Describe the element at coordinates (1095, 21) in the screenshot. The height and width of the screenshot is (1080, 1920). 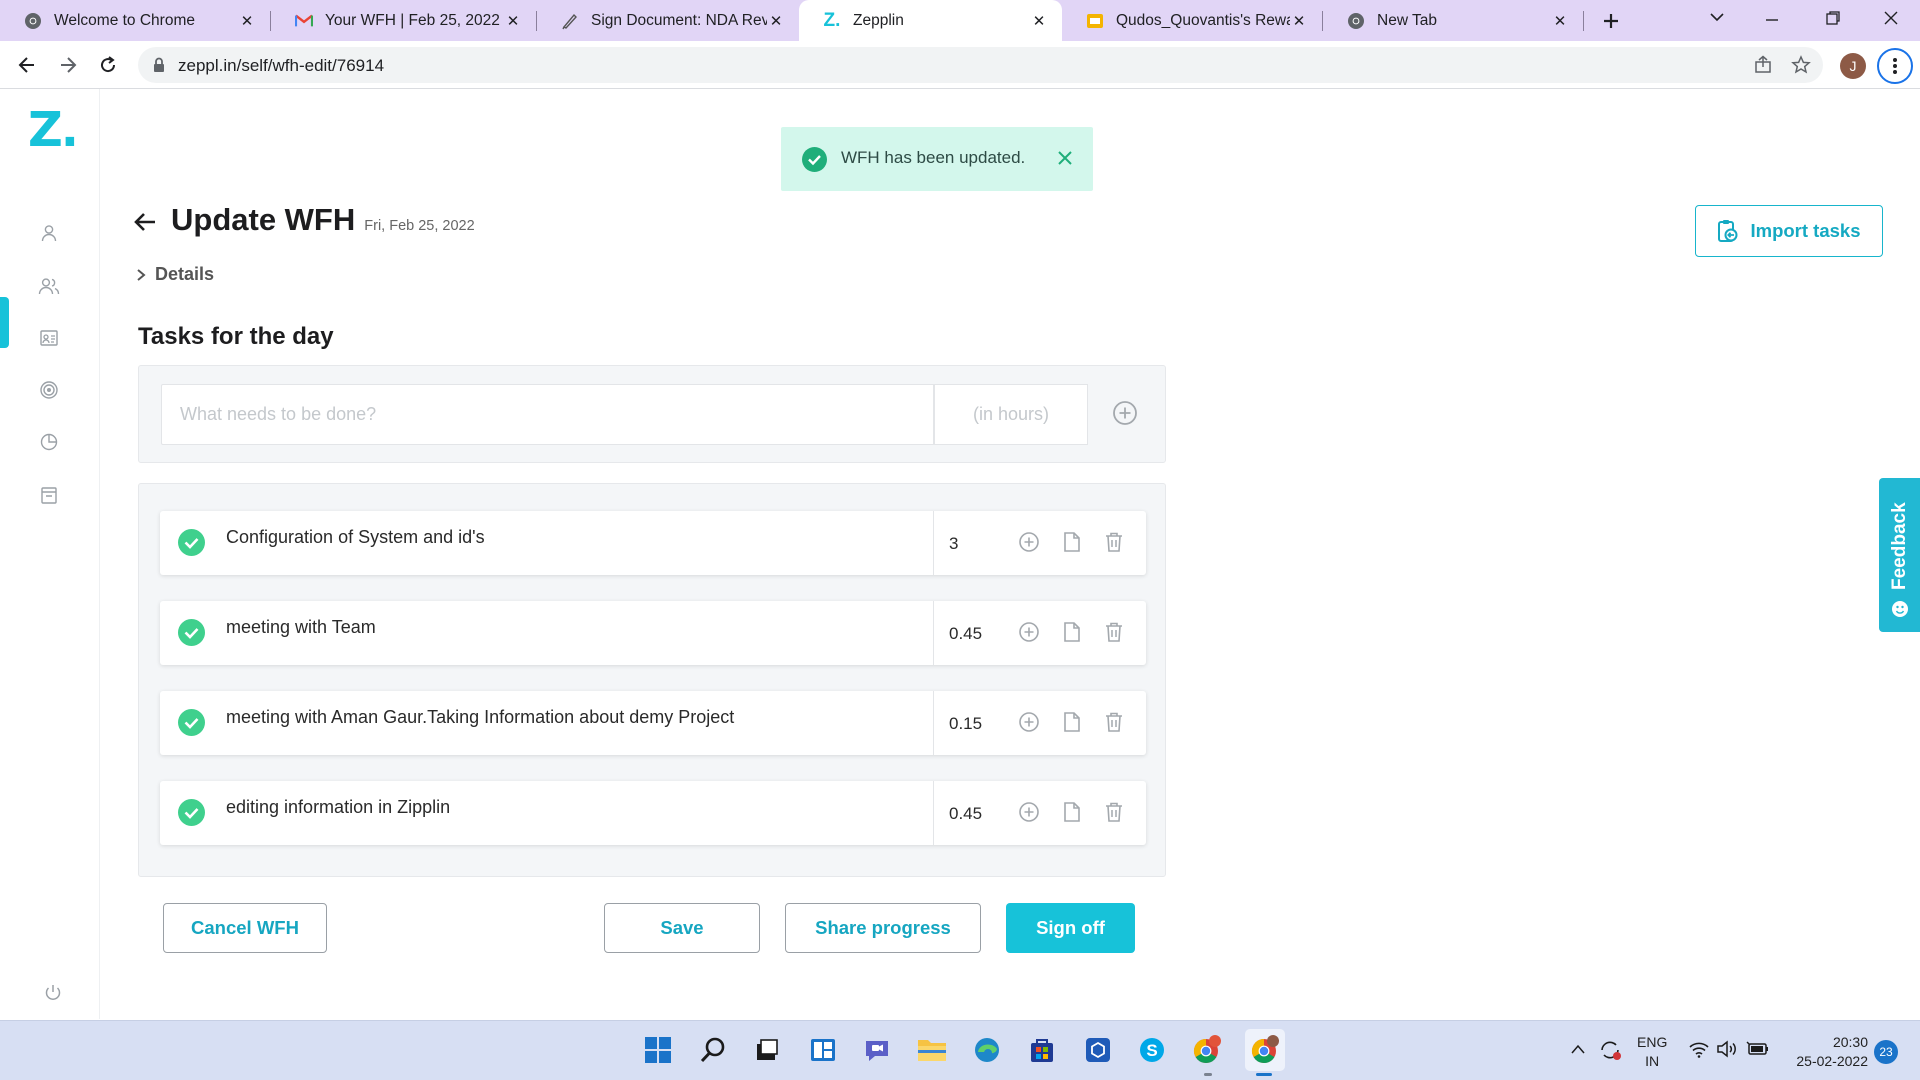
I see `slides-icon` at that location.